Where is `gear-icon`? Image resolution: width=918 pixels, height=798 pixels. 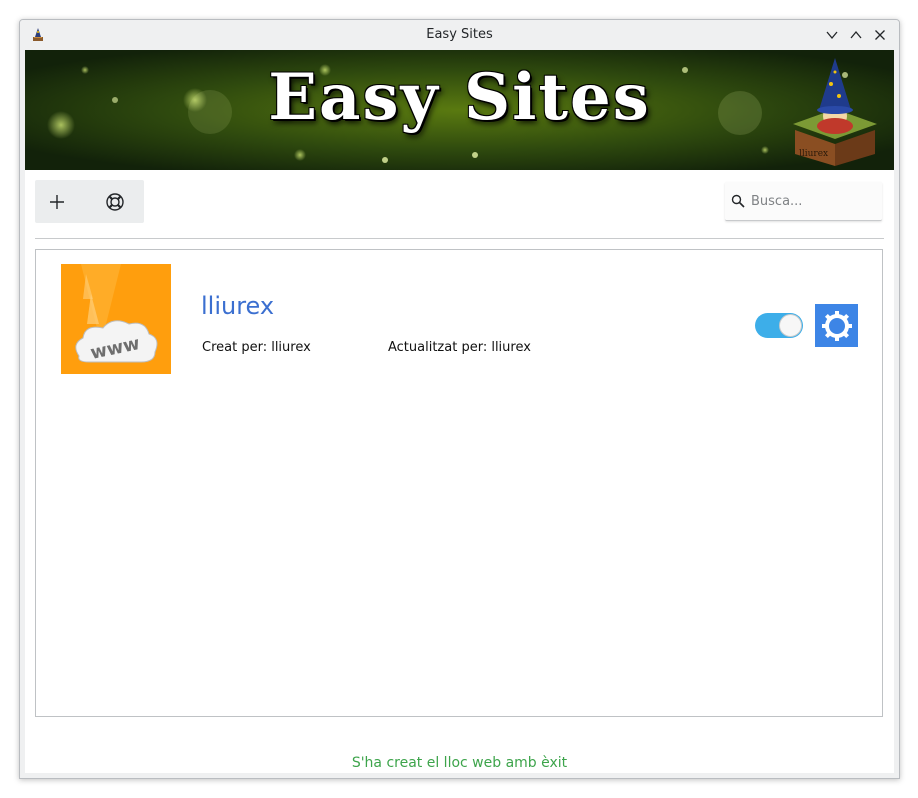
gear-icon is located at coordinates (836, 325).